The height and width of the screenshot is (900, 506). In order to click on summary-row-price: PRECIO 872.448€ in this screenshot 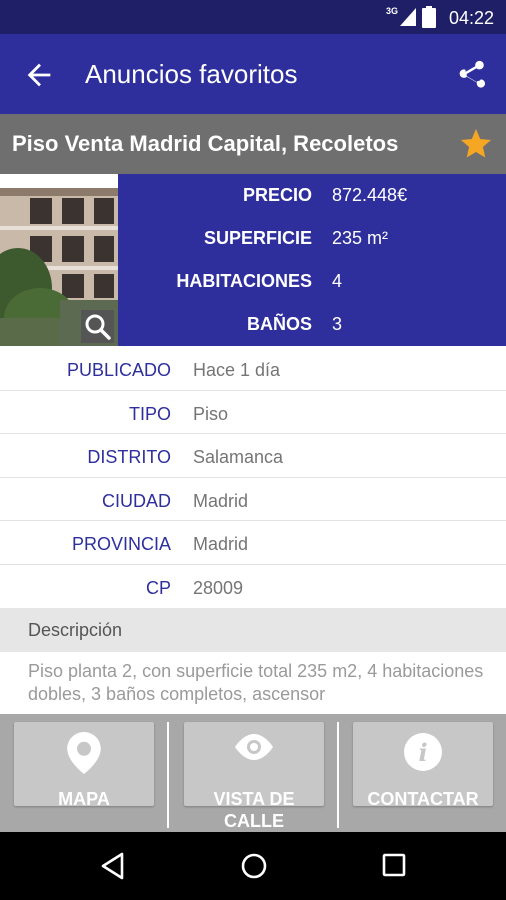, I will do `click(312, 195)`.